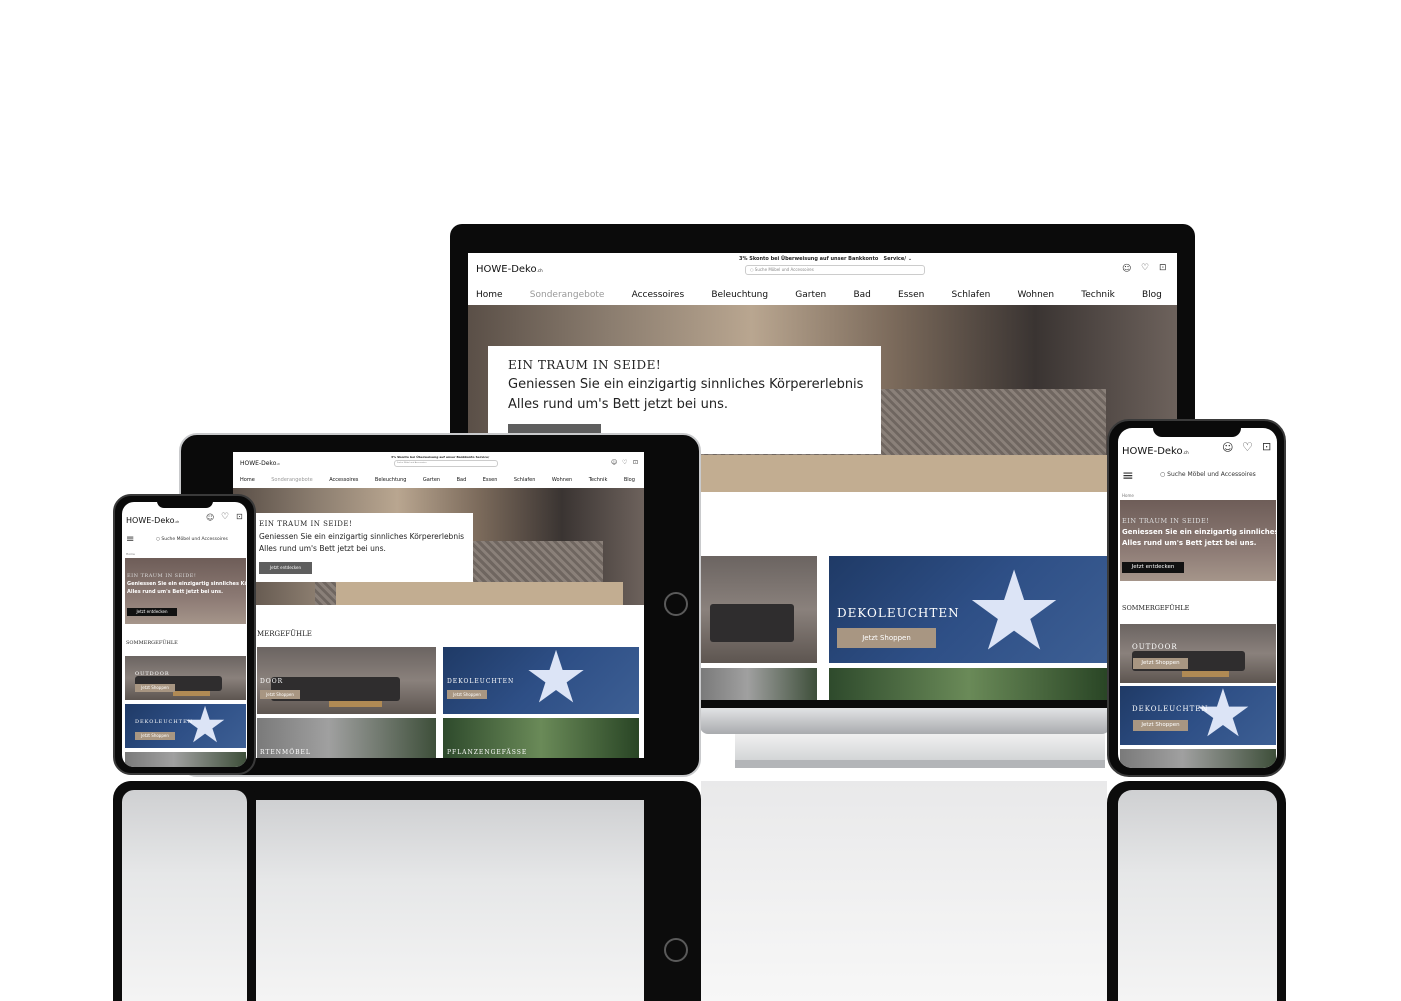  What do you see at coordinates (346, 738) in the screenshot?
I see `tile-gartenmoebel: RTENMÖBEL` at bounding box center [346, 738].